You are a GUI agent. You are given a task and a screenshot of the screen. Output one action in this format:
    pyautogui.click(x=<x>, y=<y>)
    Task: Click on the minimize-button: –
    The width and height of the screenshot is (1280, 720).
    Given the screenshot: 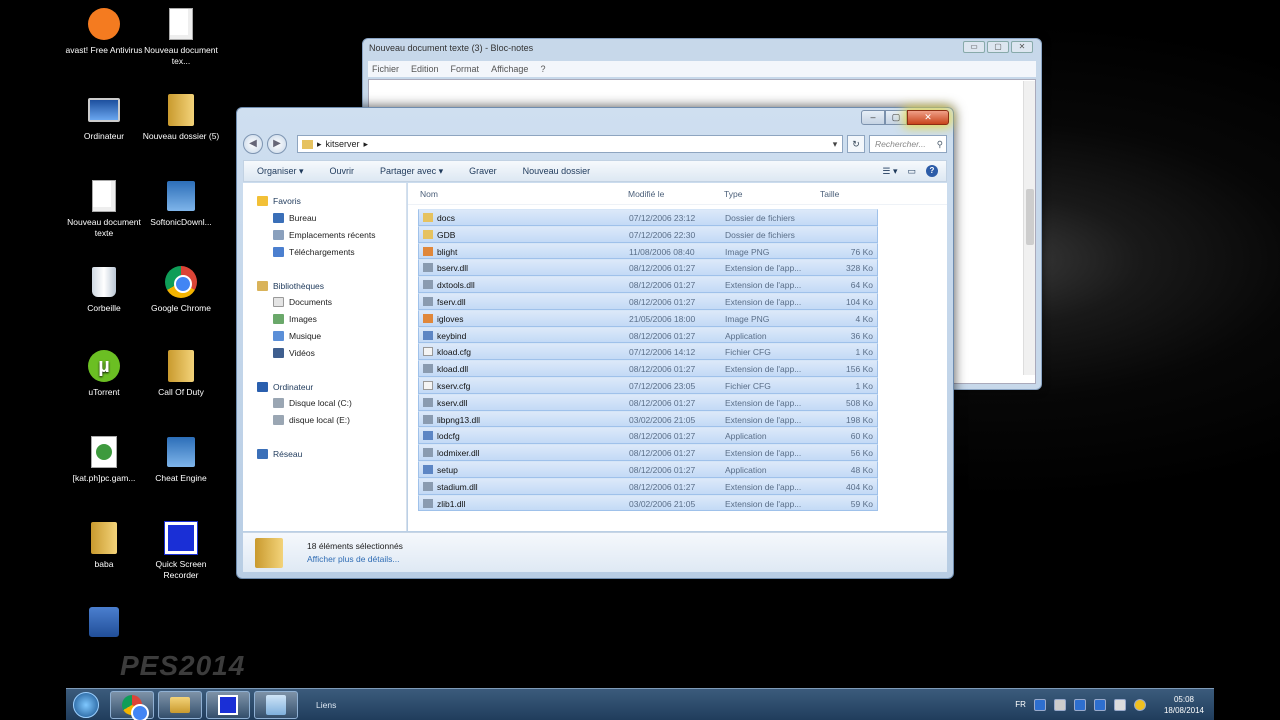 What is the action you would take?
    pyautogui.click(x=873, y=117)
    